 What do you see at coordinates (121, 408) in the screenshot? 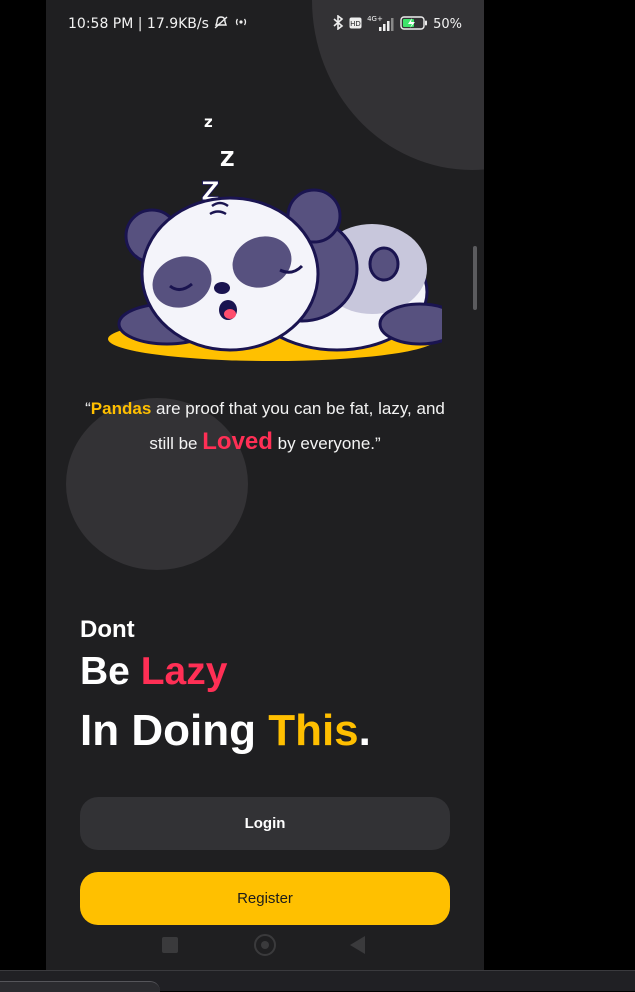
I see `quote-highlight-pandas: Pandas` at bounding box center [121, 408].